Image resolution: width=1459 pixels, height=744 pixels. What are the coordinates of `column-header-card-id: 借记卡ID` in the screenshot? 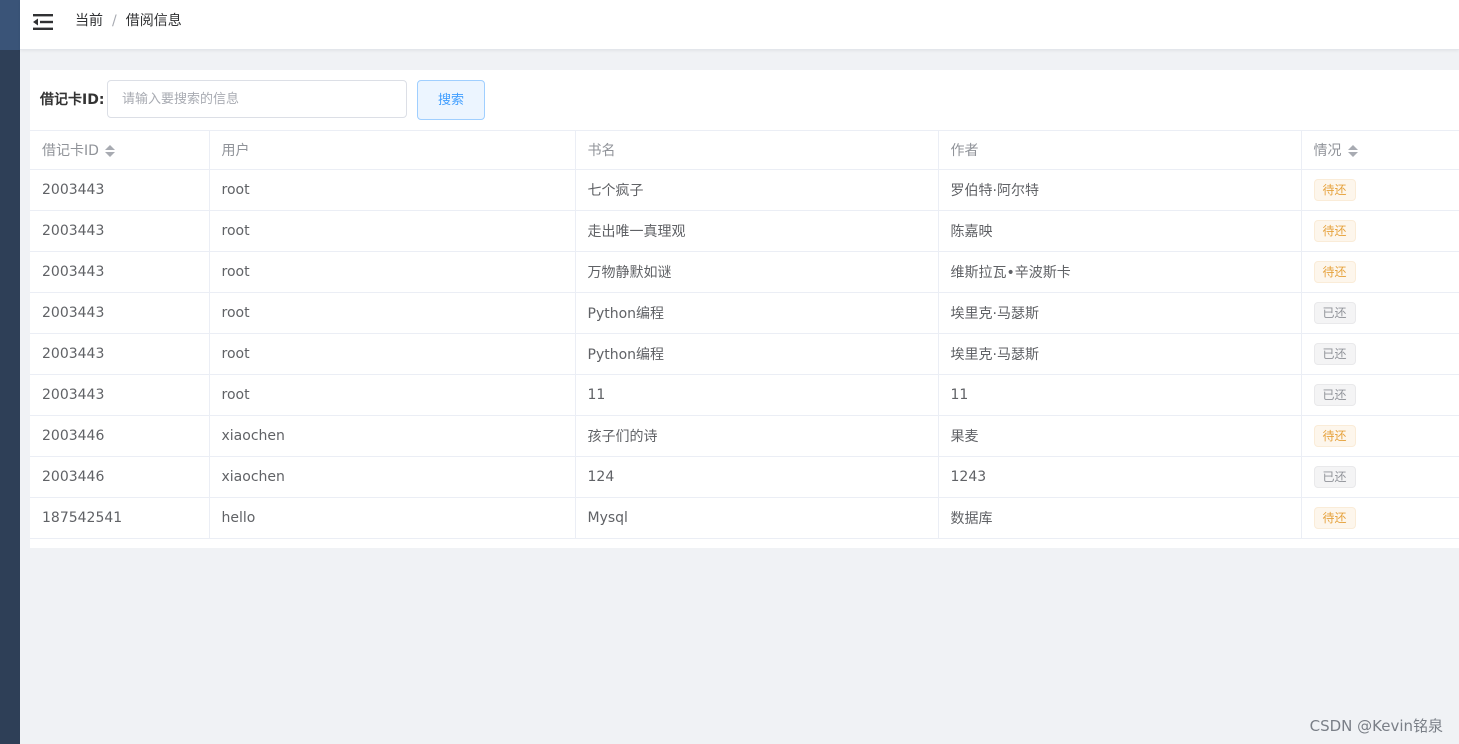 It's located at (120, 150).